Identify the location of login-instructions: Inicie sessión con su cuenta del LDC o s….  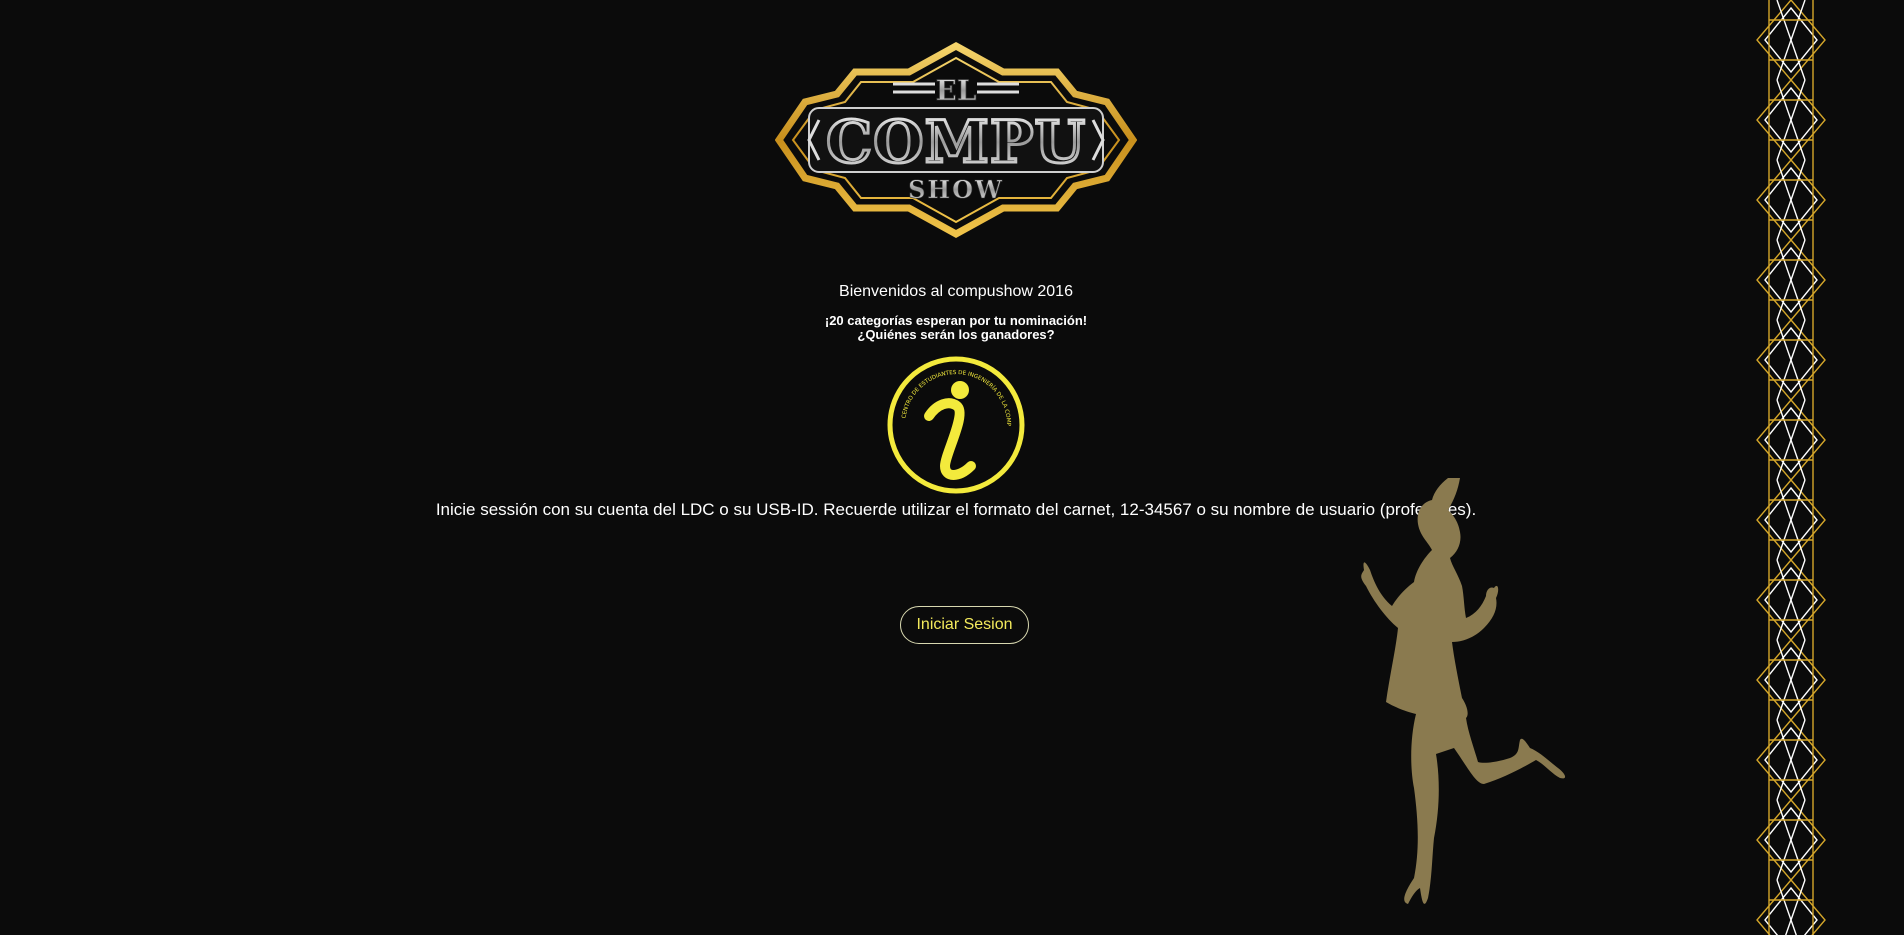
(956, 509).